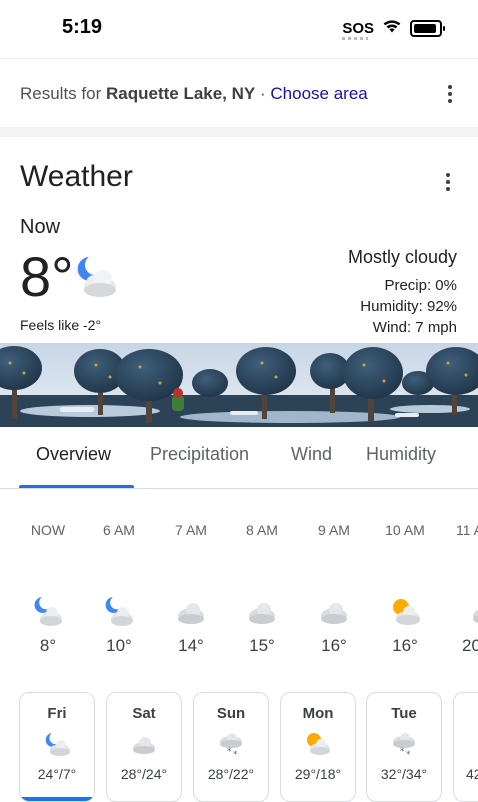 The width and height of the screenshot is (478, 802). I want to click on weather-tabs: Overview Precipitation Wind Humidity, so click(239, 459).